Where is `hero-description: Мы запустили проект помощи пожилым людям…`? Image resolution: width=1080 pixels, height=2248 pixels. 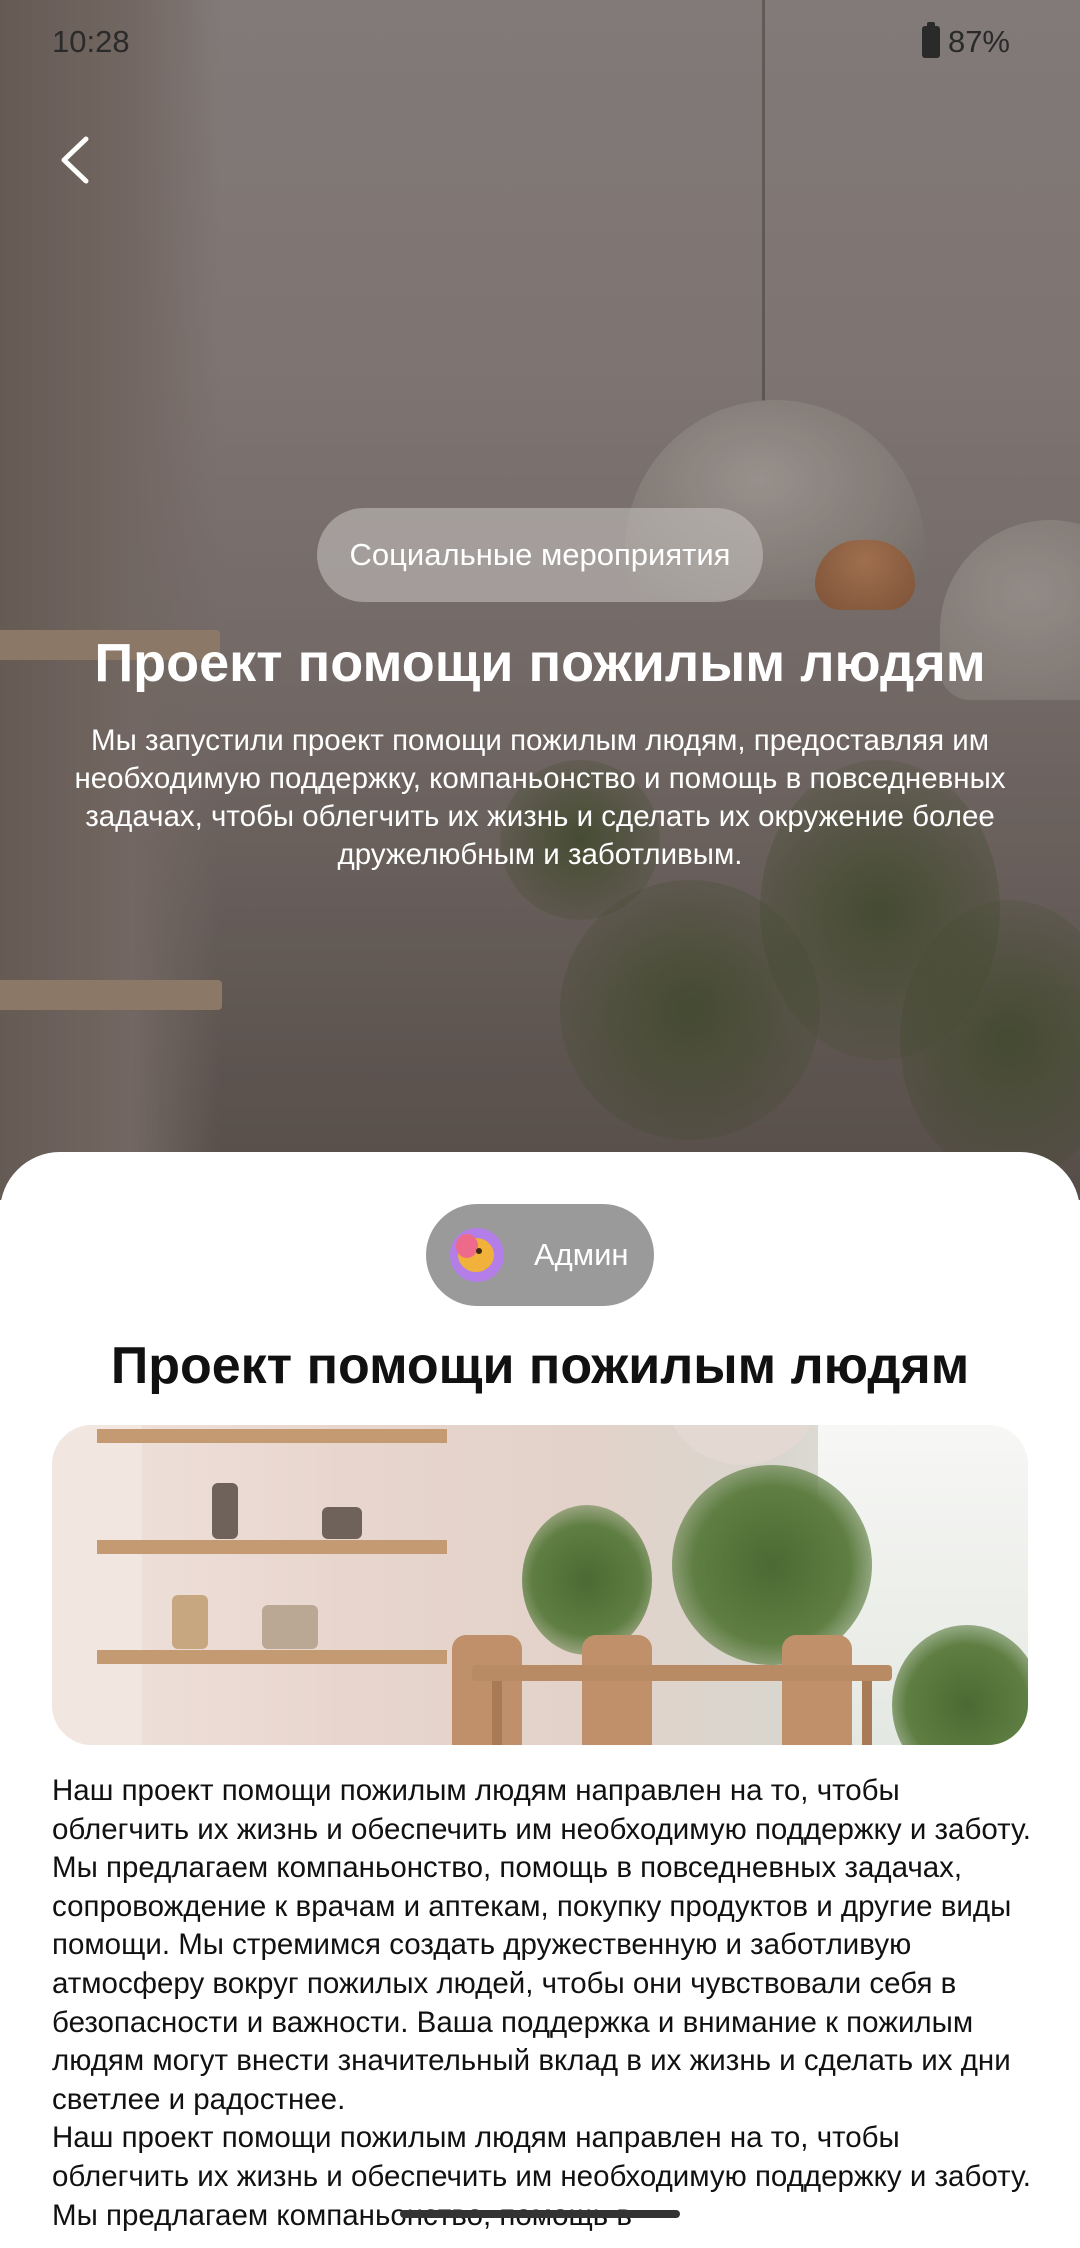 hero-description: Мы запустили проект помощи пожилым людям… is located at coordinates (540, 797).